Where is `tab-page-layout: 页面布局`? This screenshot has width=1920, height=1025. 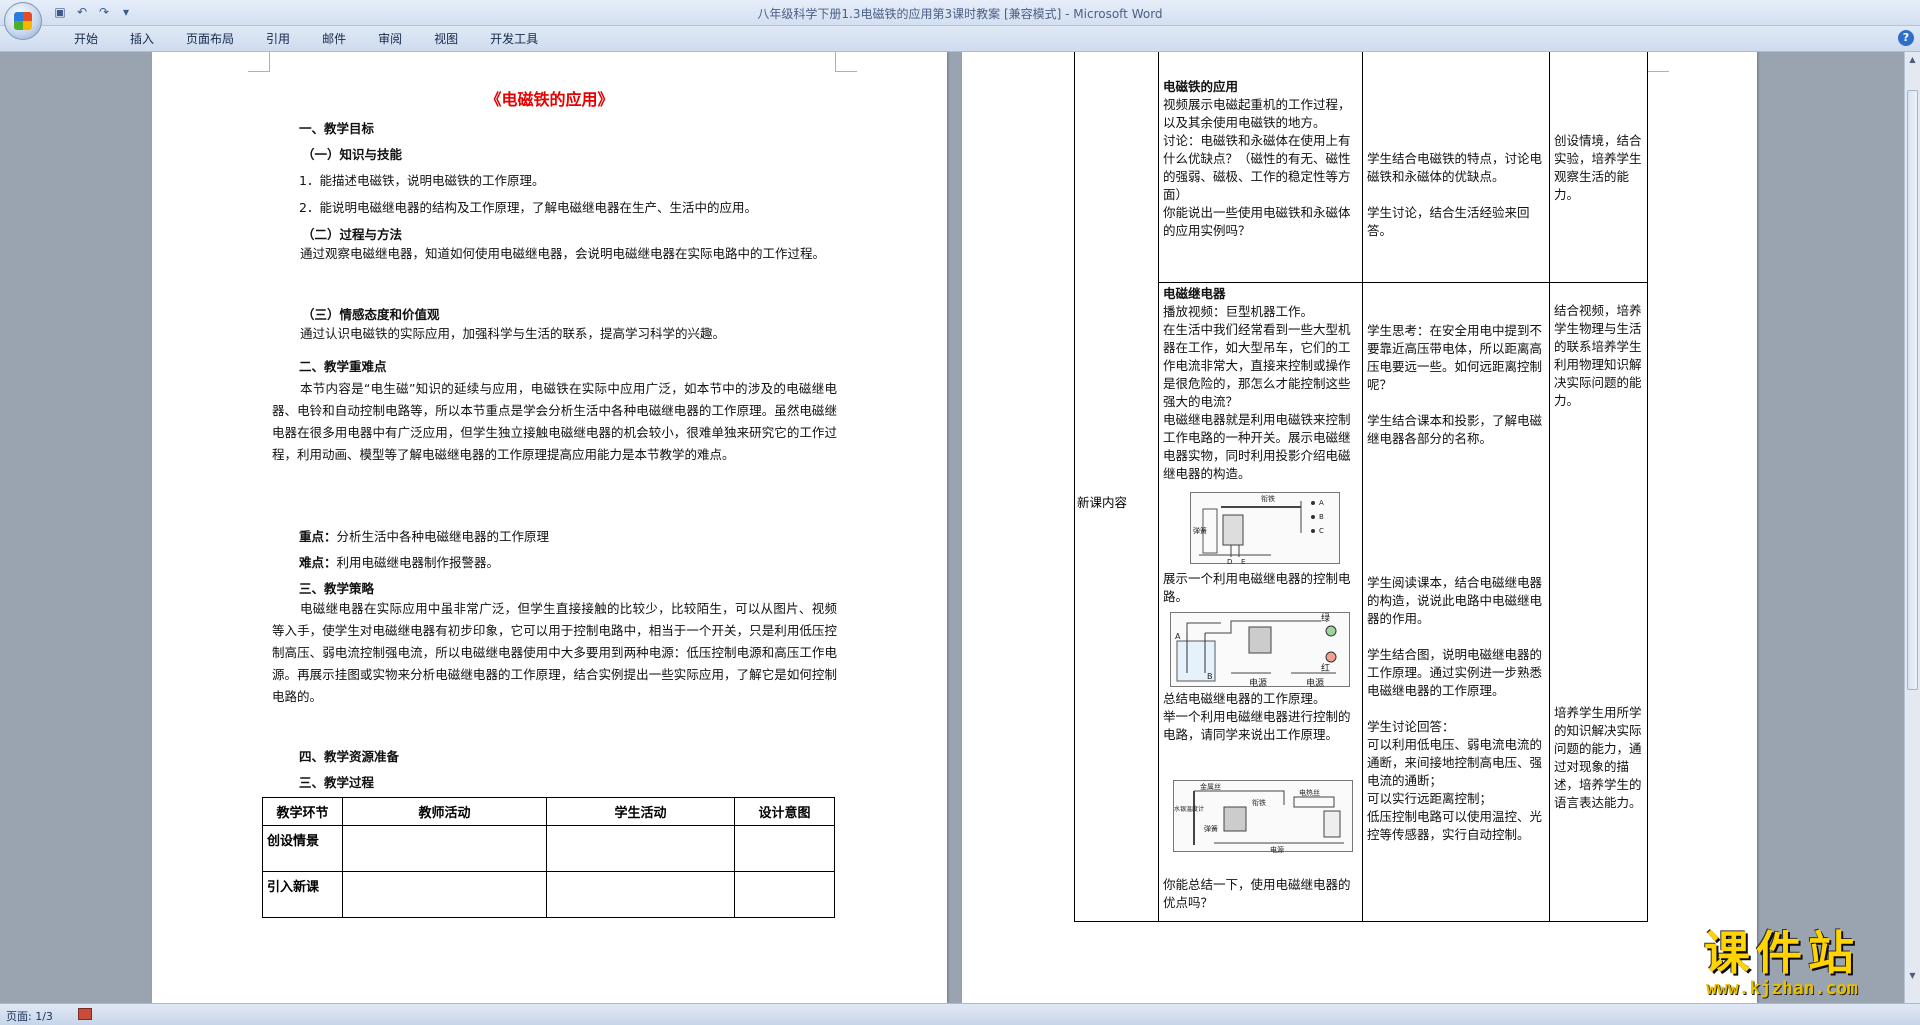
tab-page-layout: 页面布局 is located at coordinates (210, 39).